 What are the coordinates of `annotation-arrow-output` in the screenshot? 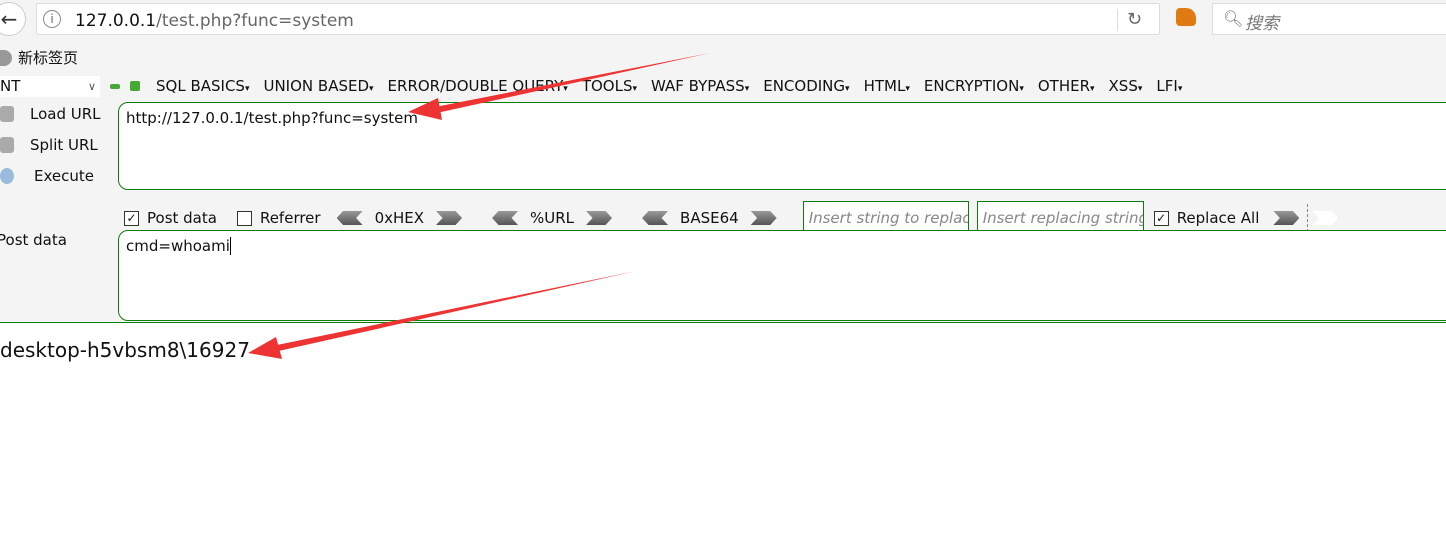 It's located at (442, 315).